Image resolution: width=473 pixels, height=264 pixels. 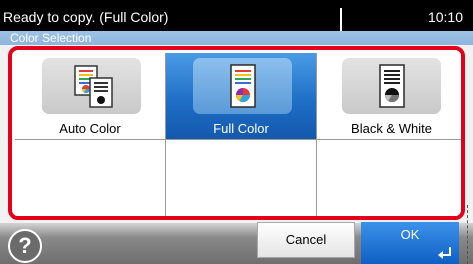 I want to click on full-color-button: Full Color, so click(x=241, y=96).